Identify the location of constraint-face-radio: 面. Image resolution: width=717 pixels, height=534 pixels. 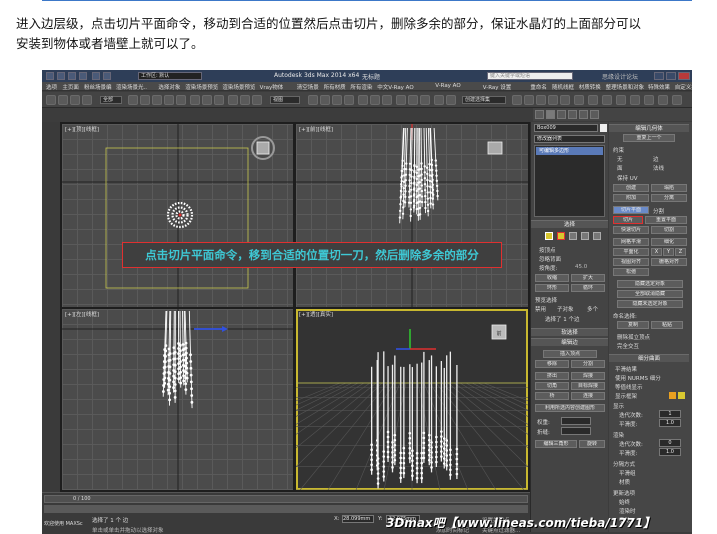
(620, 168).